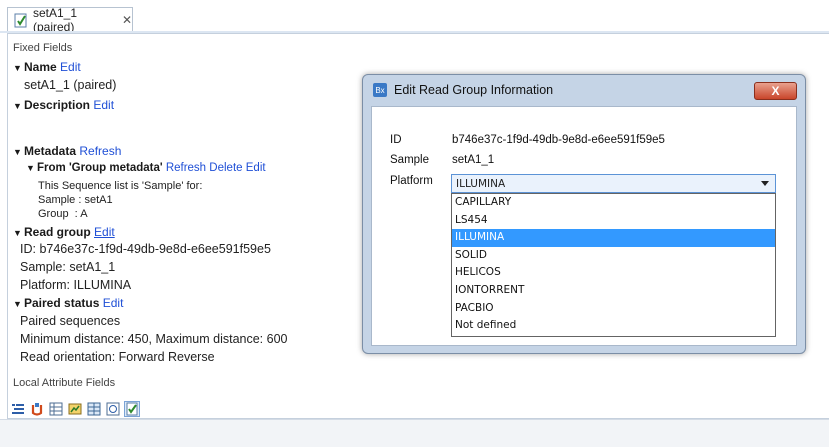 This screenshot has width=829, height=447. I want to click on close-icon: ✕, so click(127, 20).